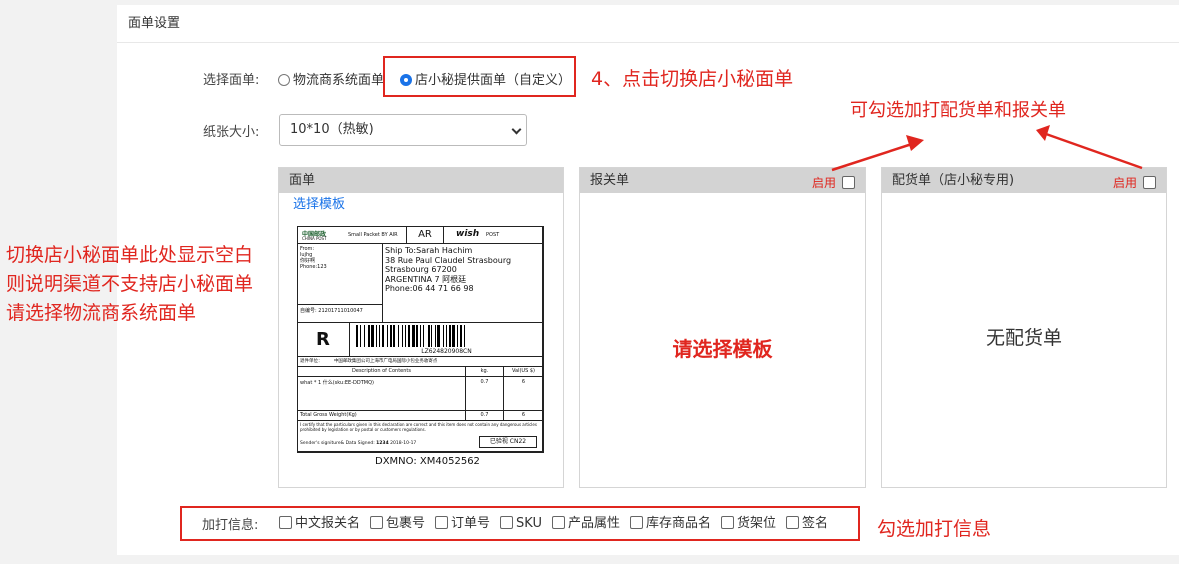  Describe the element at coordinates (915, 143) in the screenshot. I see `arrow-head-customs` at that location.